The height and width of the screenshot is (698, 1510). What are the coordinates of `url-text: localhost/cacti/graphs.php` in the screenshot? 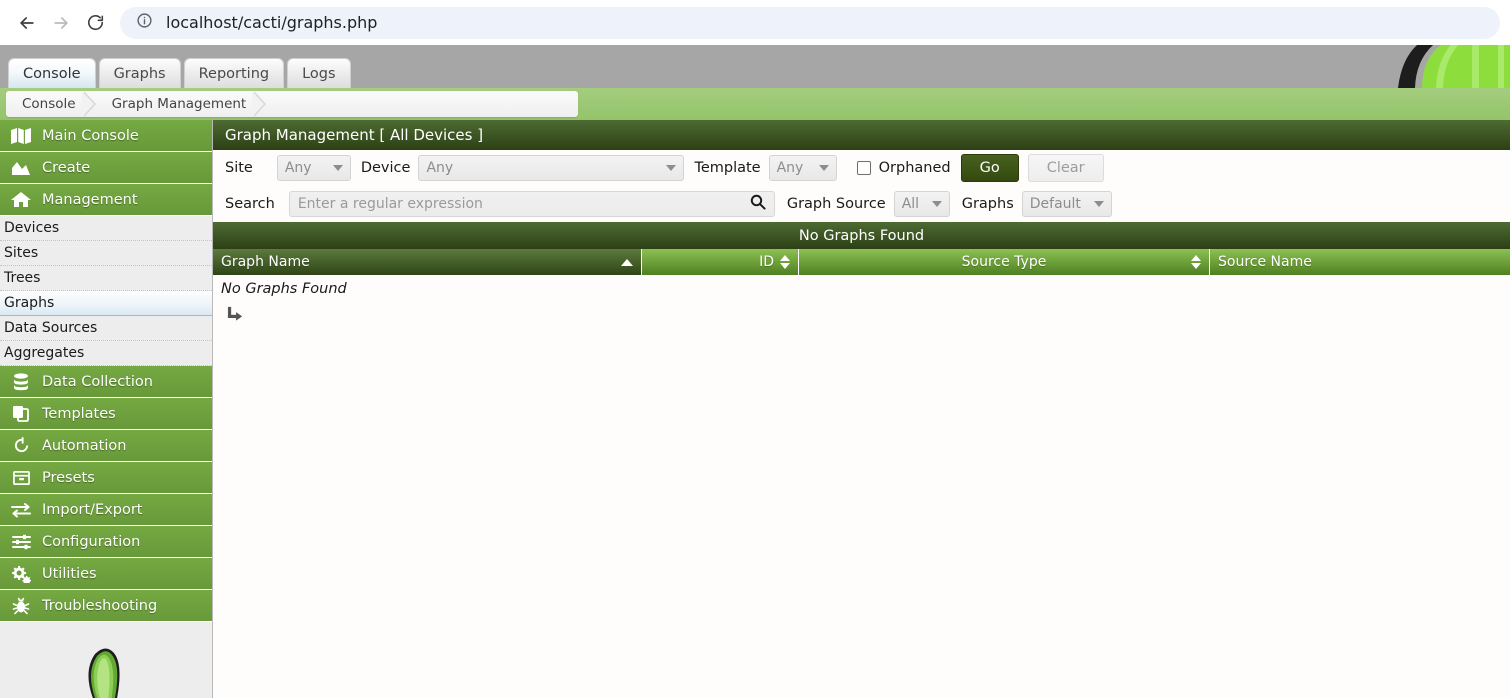 It's located at (272, 22).